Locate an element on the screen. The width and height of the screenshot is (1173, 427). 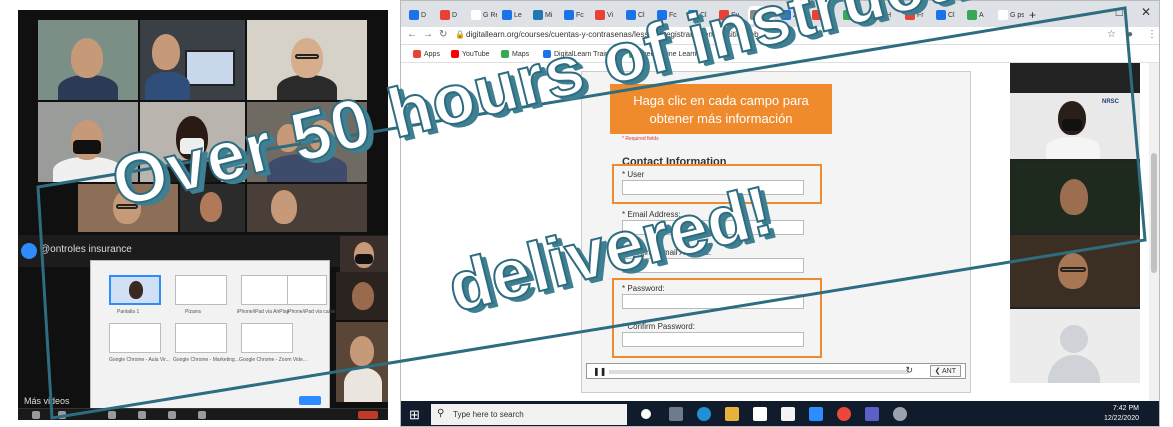
field-label: * User is located at coordinates (633, 174).